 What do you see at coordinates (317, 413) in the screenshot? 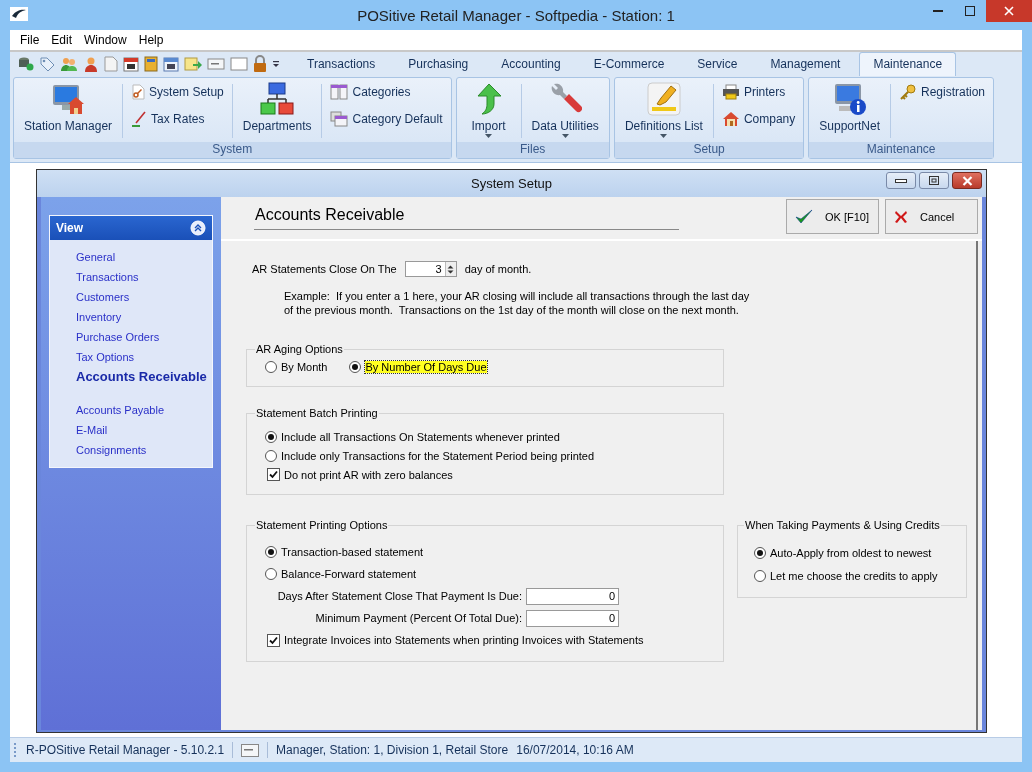
I see `group-title: Statement Batch Printing` at bounding box center [317, 413].